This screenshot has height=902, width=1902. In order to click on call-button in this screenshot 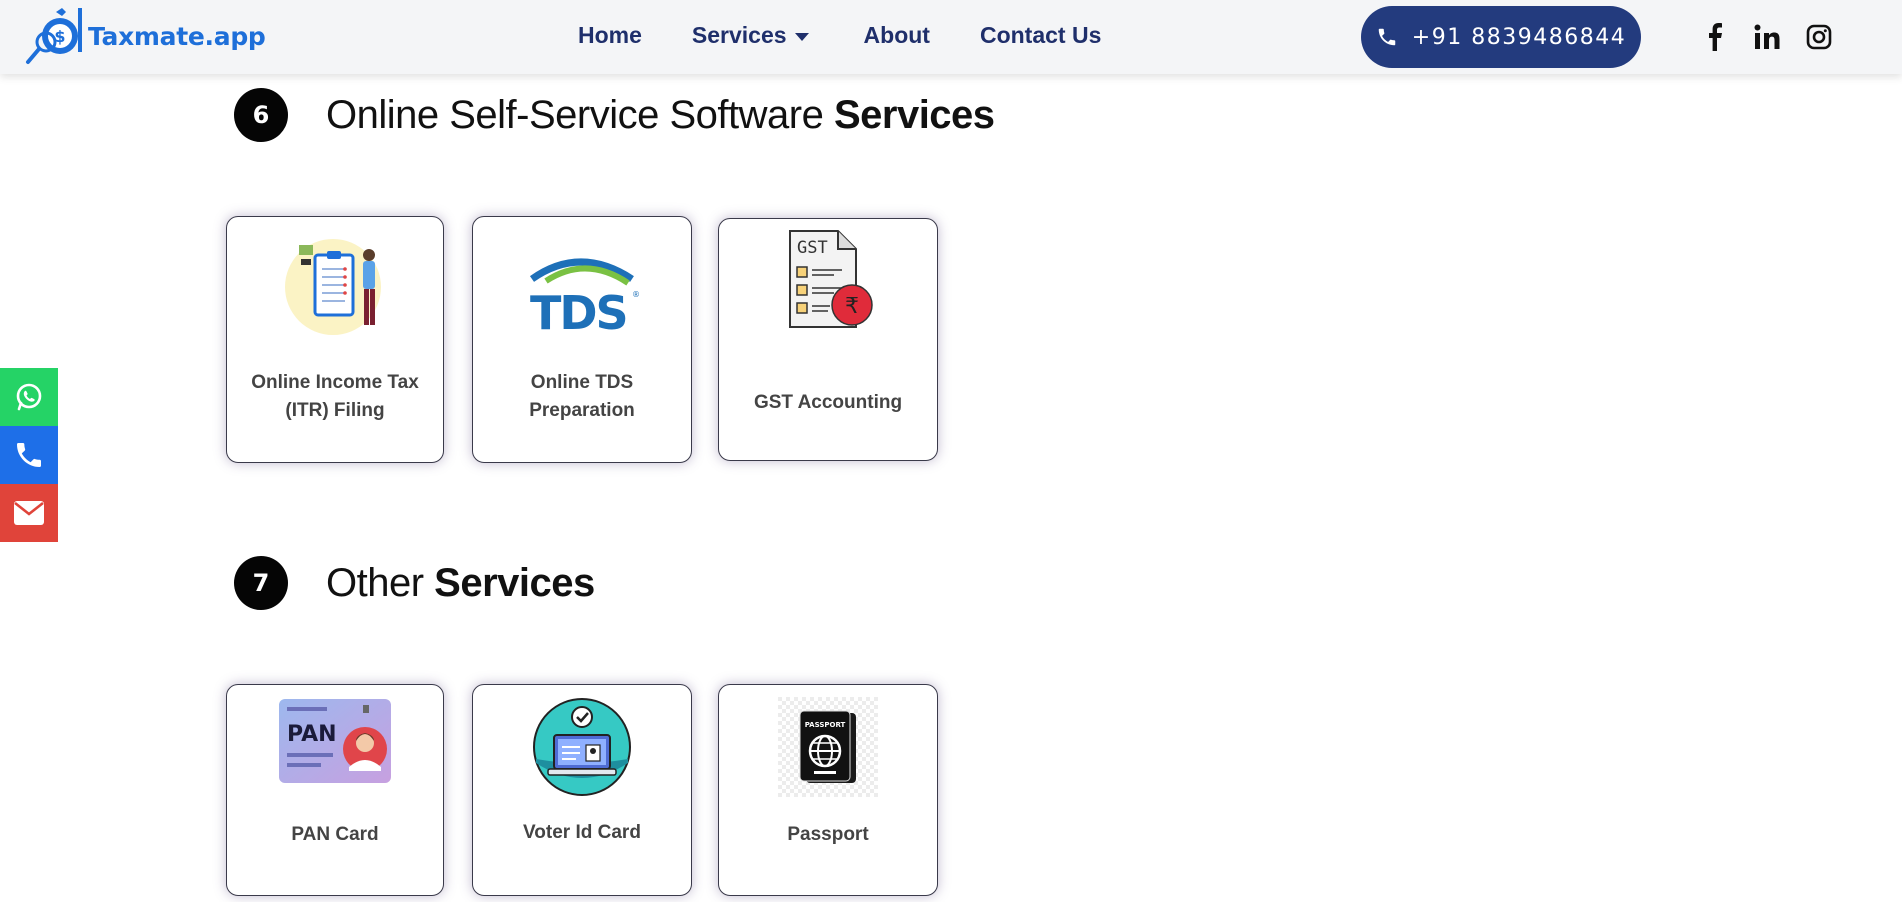, I will do `click(29, 455)`.